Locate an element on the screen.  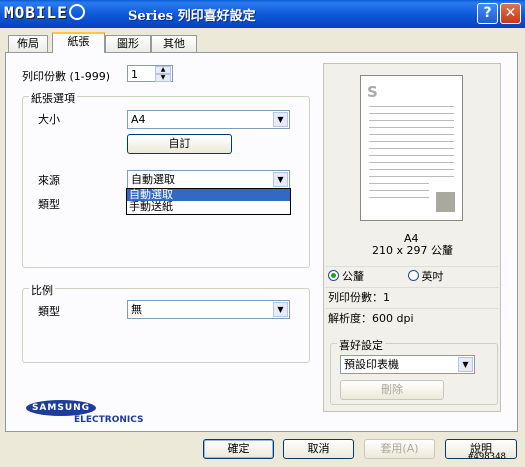
units-row: 公釐 英吋 is located at coordinates (412, 276).